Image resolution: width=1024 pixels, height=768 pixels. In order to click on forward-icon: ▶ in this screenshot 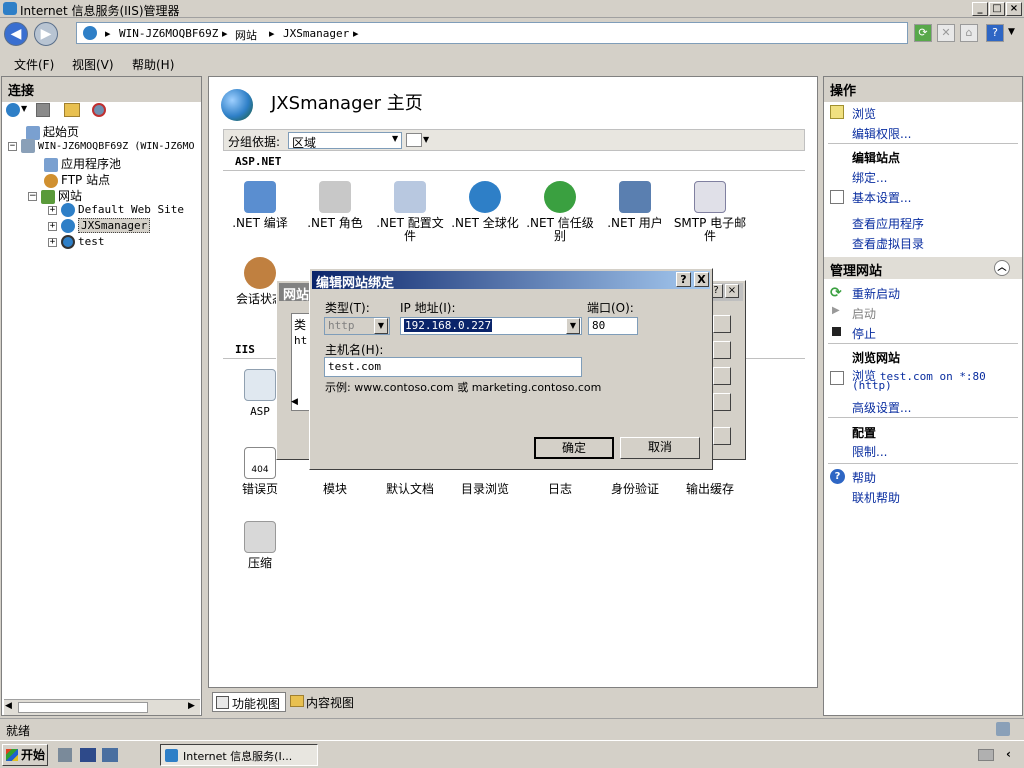, I will do `click(46, 34)`.